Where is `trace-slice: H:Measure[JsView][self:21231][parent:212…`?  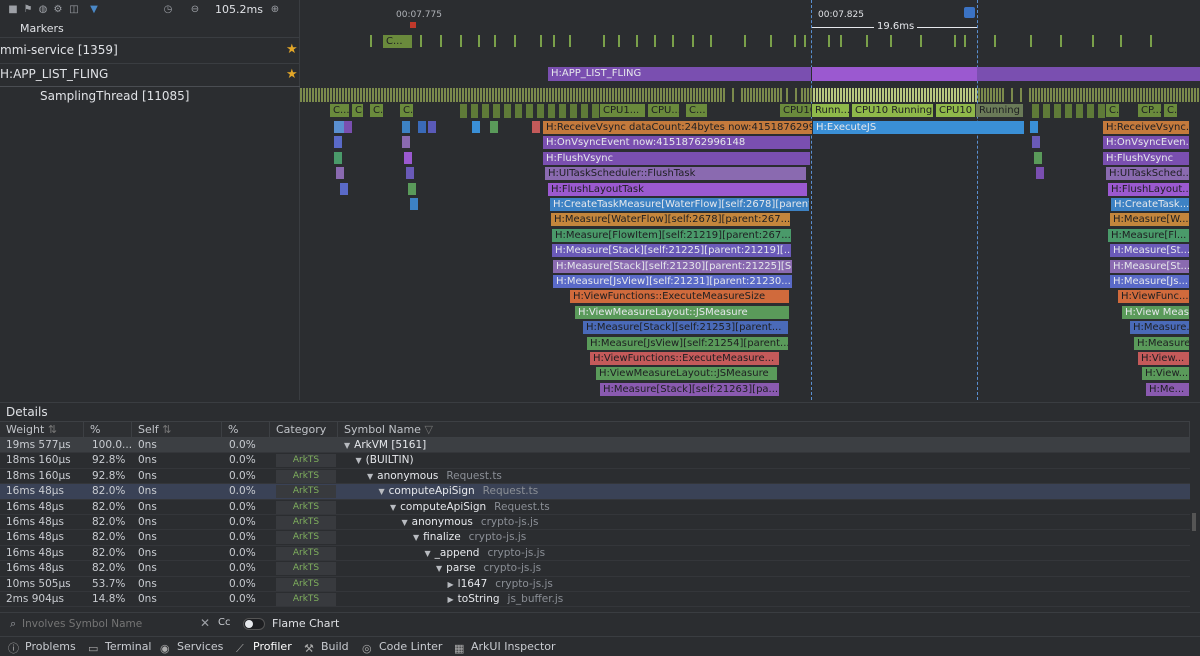
trace-slice: H:Measure[JsView][self:21231][parent:212… is located at coordinates (673, 281).